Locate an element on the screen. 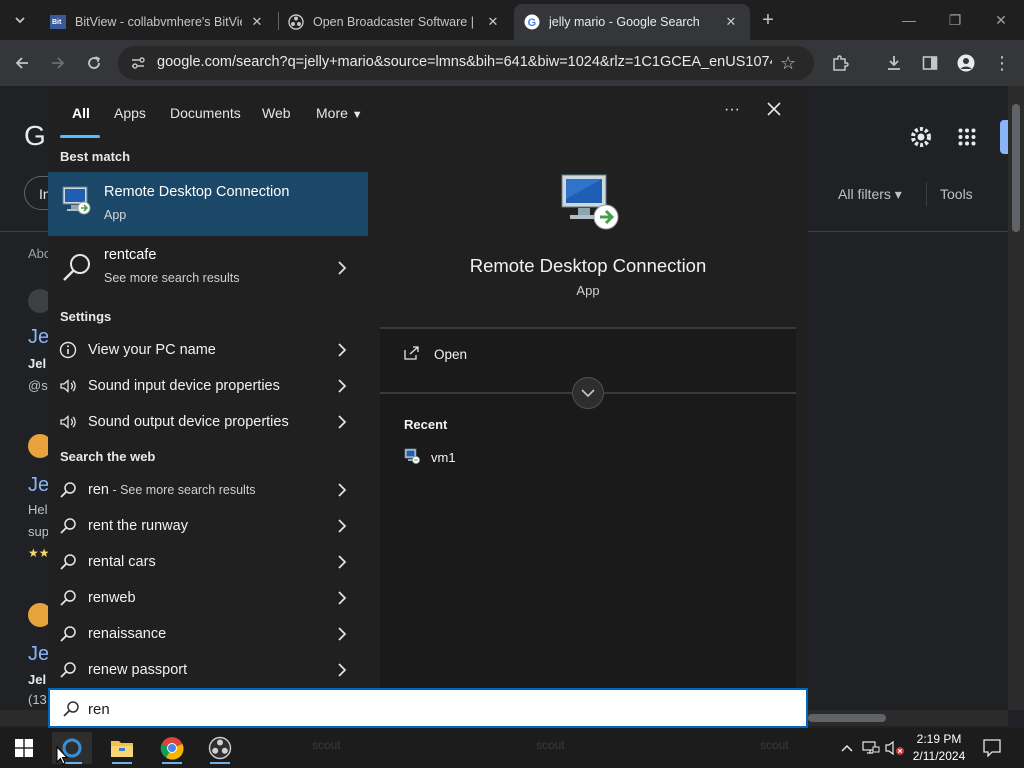 Image resolution: width=1024 pixels, height=768 pixels. result-snippet: Hel is located at coordinates (38, 509).